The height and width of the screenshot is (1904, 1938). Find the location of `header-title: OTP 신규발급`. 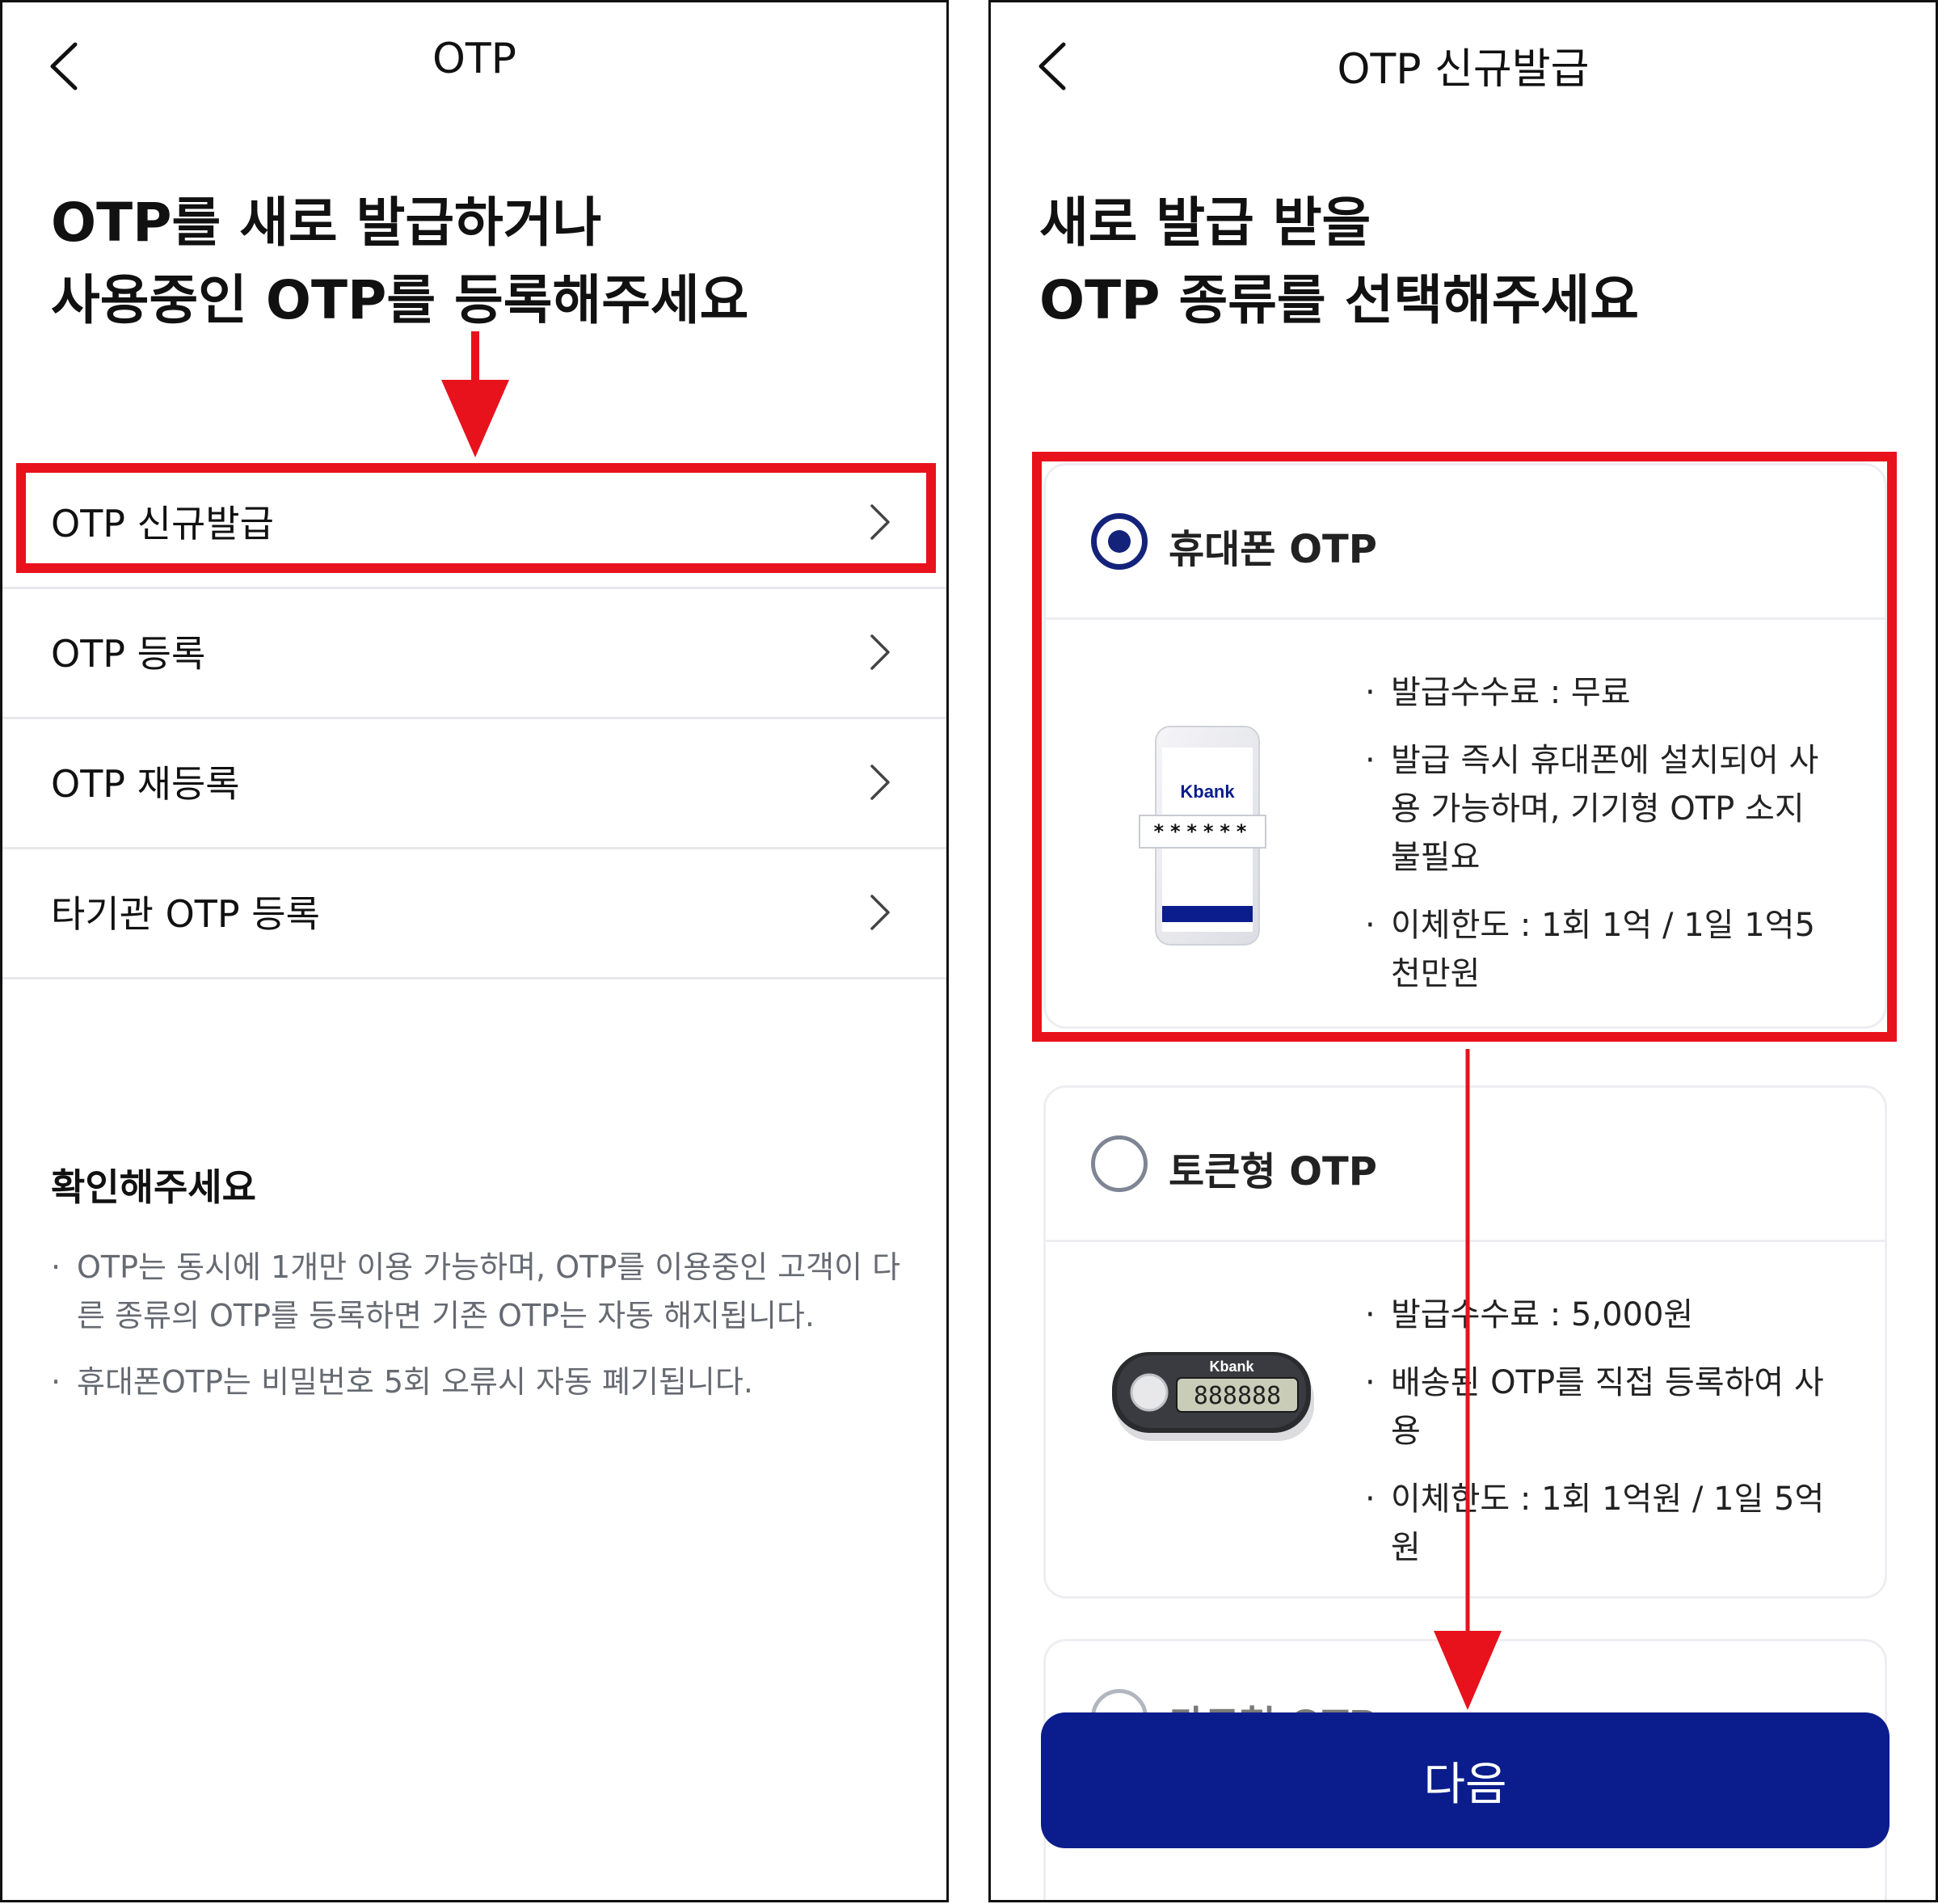

header-title: OTP 신규발급 is located at coordinates (1463, 69).